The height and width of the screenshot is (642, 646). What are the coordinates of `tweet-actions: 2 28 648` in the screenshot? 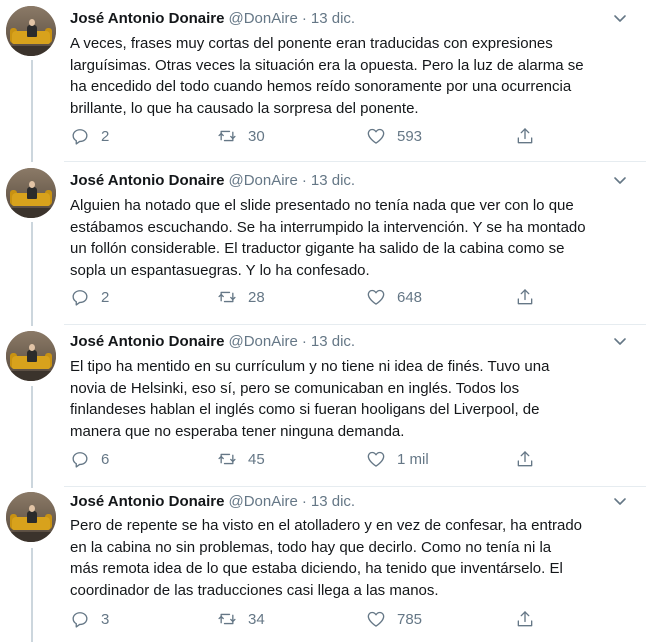 It's located at (305, 297).